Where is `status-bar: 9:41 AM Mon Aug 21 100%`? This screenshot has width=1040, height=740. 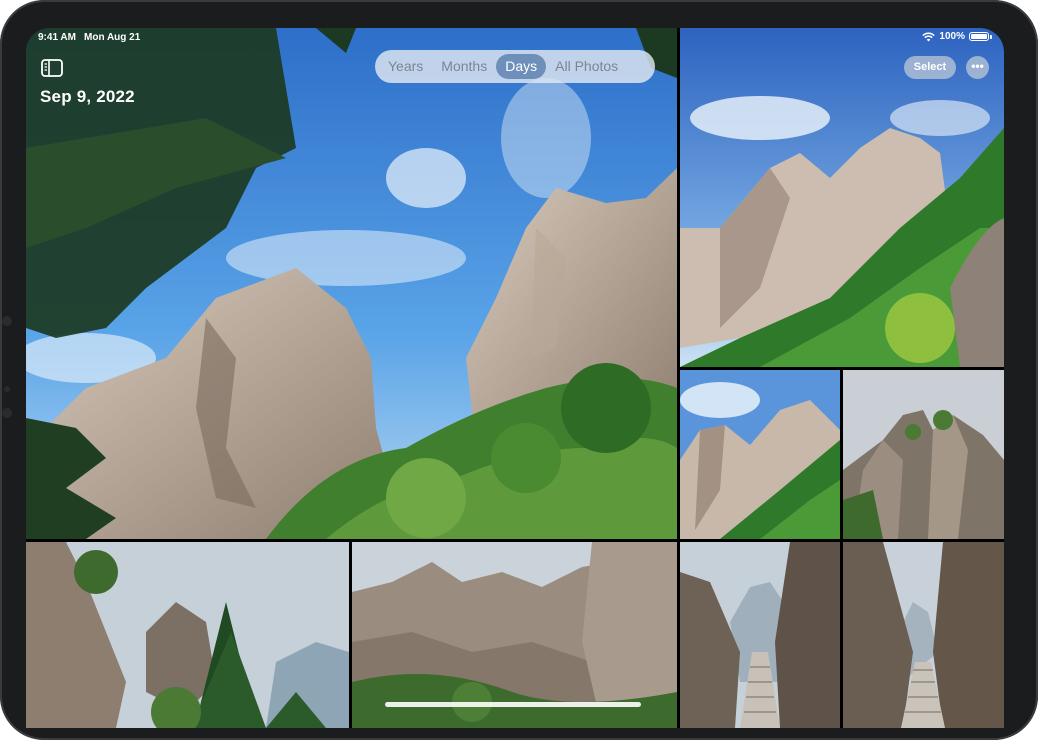 status-bar: 9:41 AM Mon Aug 21 100% is located at coordinates (515, 38).